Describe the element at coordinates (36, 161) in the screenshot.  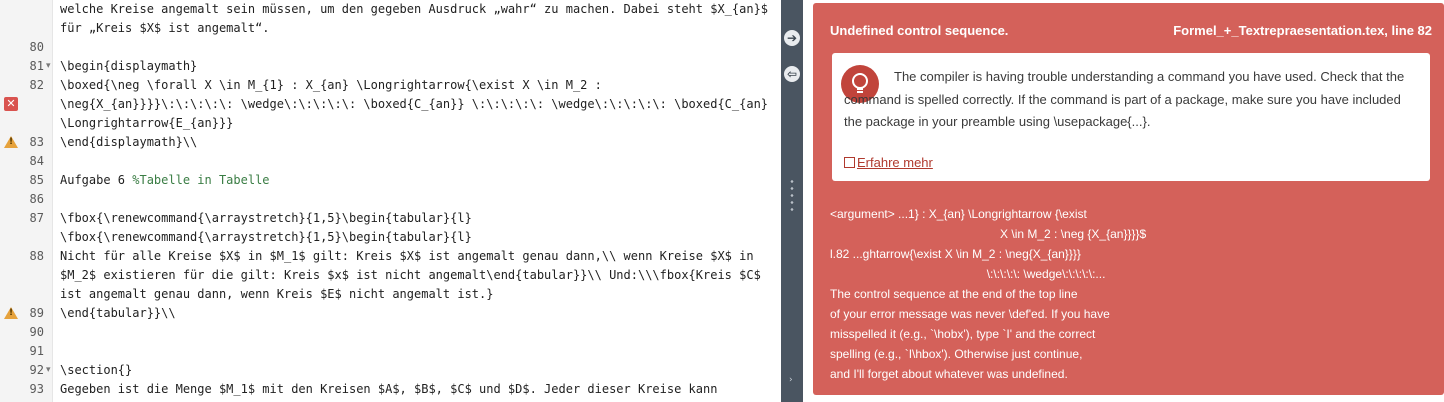
I see `line-number: 84` at that location.